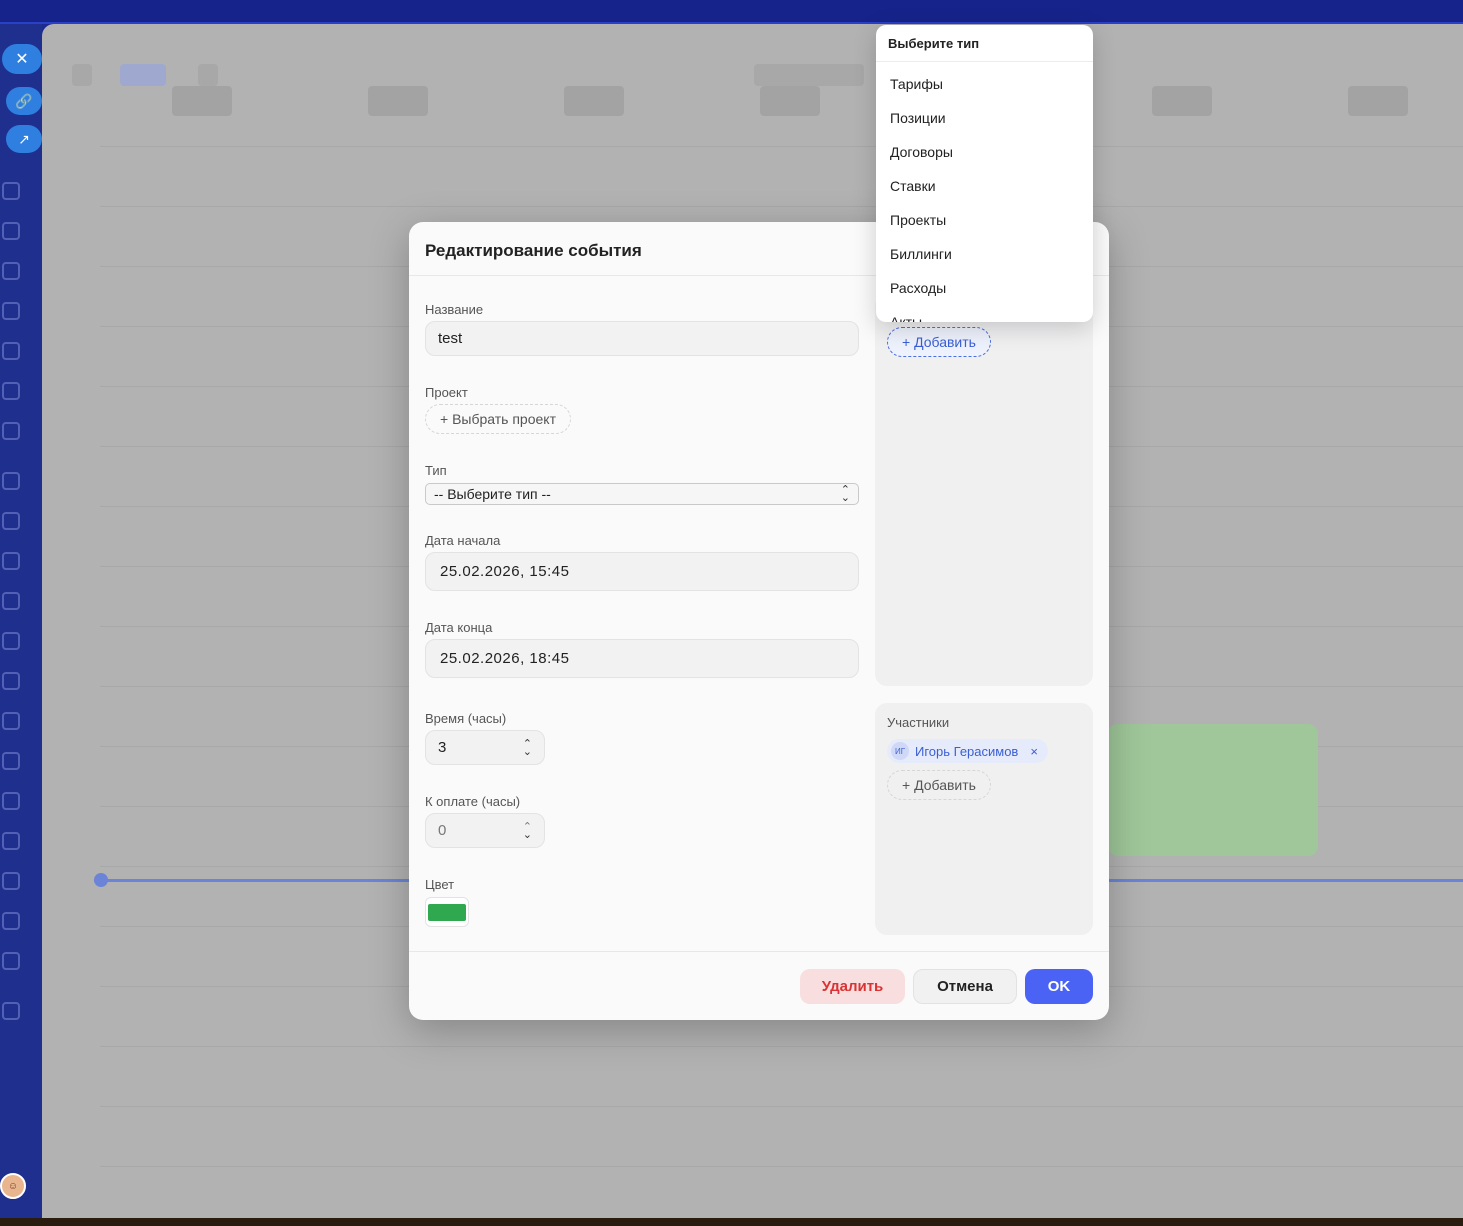 The image size is (1463, 1226). Describe the element at coordinates (492, 494) in the screenshot. I see `type-select-value: -- Выберите тип --` at that location.